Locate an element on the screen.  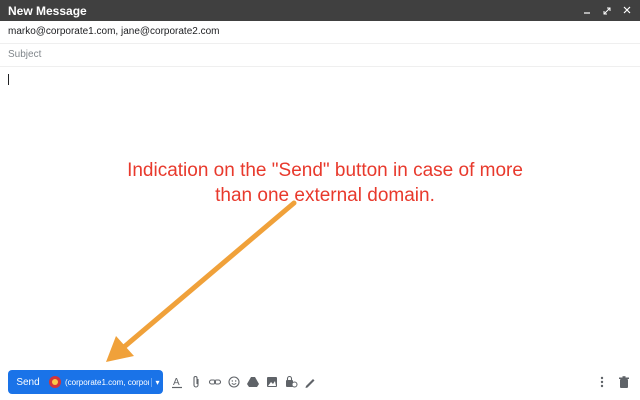
link-icon is located at coordinates (215, 382).